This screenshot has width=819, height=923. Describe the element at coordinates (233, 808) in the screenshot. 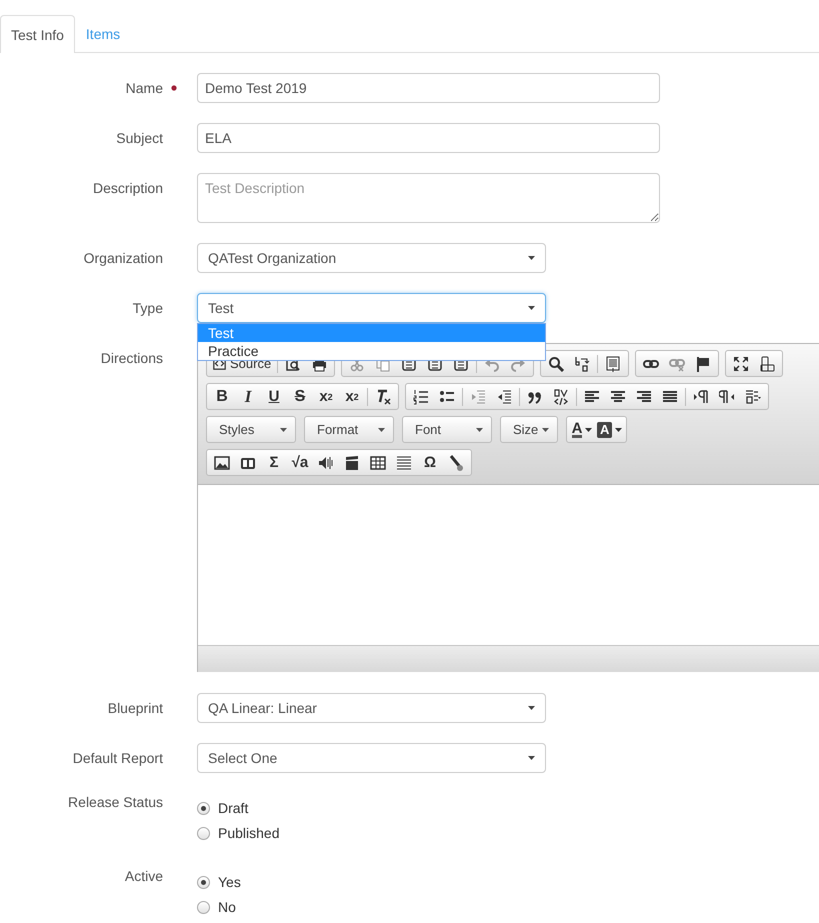

I see `radio-label: Draft` at that location.